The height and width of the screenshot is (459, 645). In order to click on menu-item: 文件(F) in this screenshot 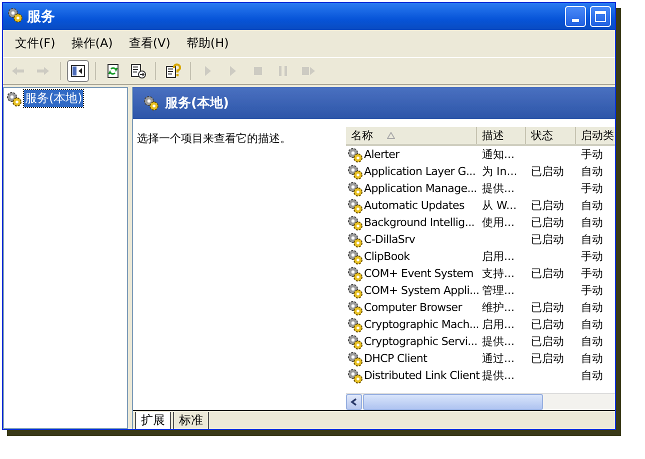, I will do `click(35, 43)`.